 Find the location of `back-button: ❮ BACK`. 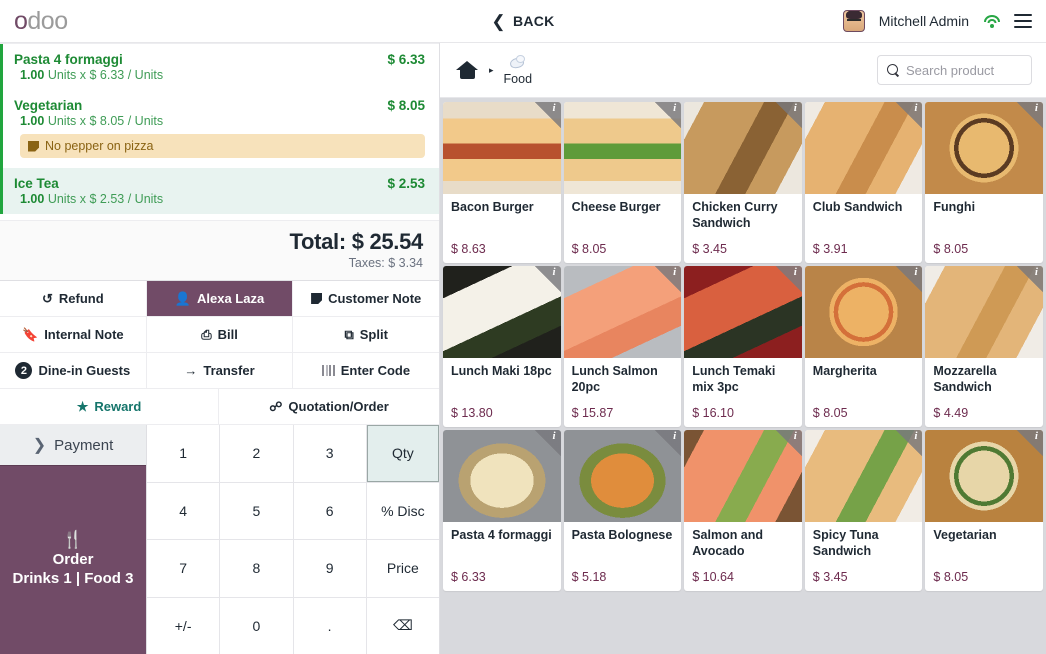

back-button: ❮ BACK is located at coordinates (522, 21).